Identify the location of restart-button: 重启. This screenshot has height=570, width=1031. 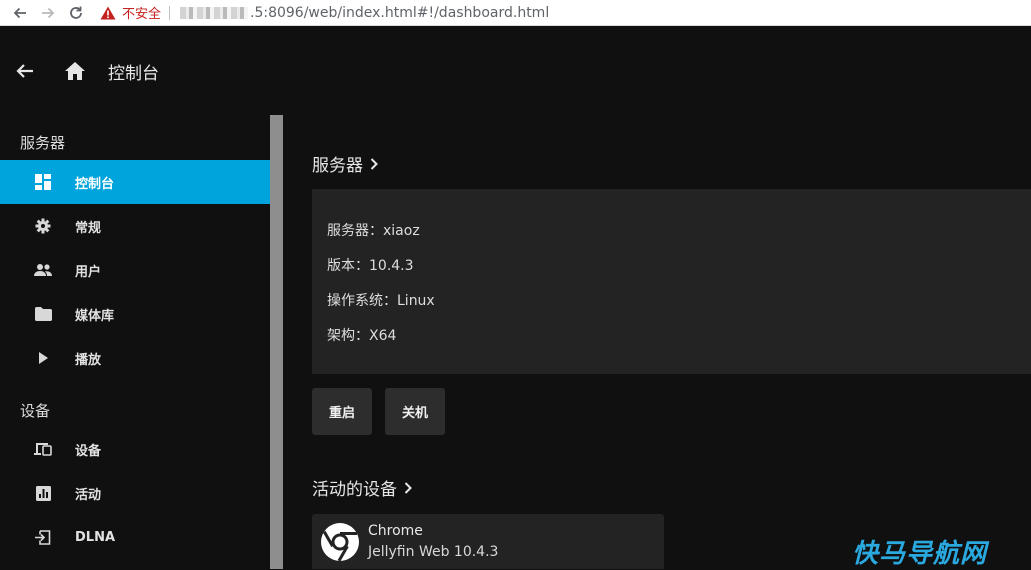
(342, 411).